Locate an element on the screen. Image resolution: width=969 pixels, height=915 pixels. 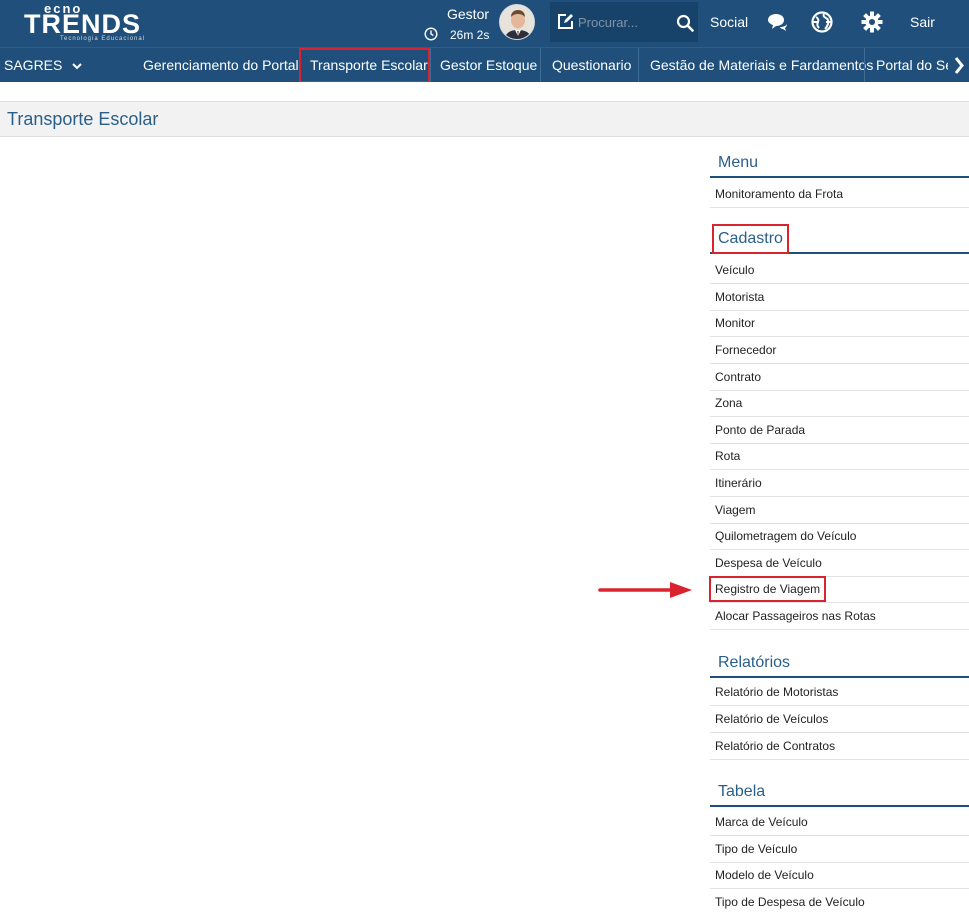
user-info: Gestor 26m 2s is located at coordinates (460, 24).